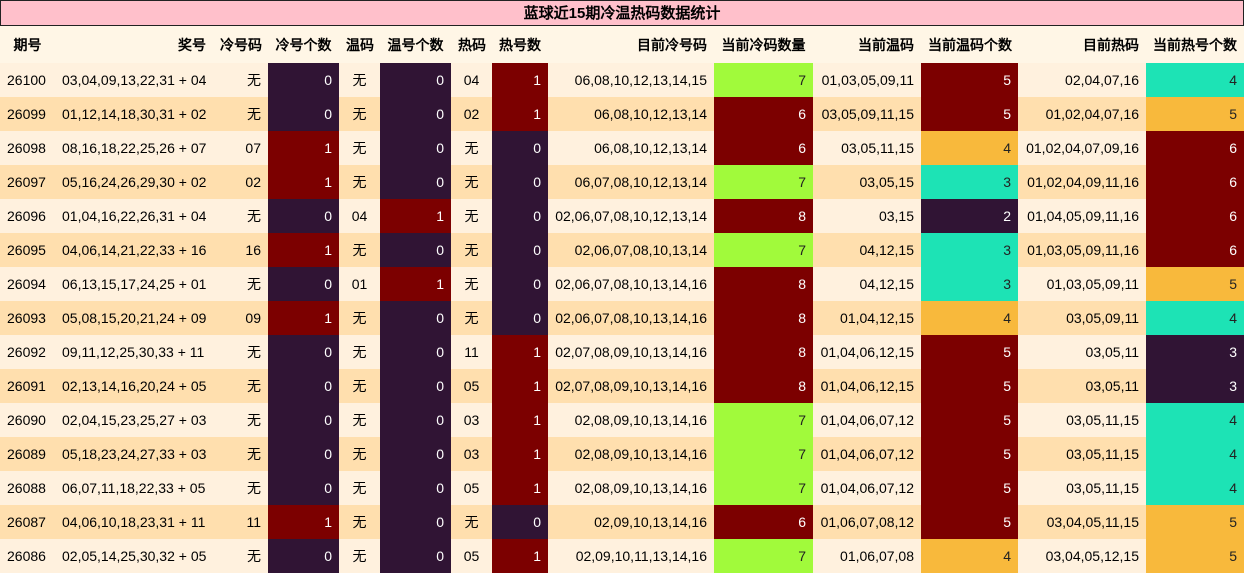 This screenshot has width=1244, height=573. What do you see at coordinates (240, 318) in the screenshot?
I see `cell-cold-code: 09` at bounding box center [240, 318].